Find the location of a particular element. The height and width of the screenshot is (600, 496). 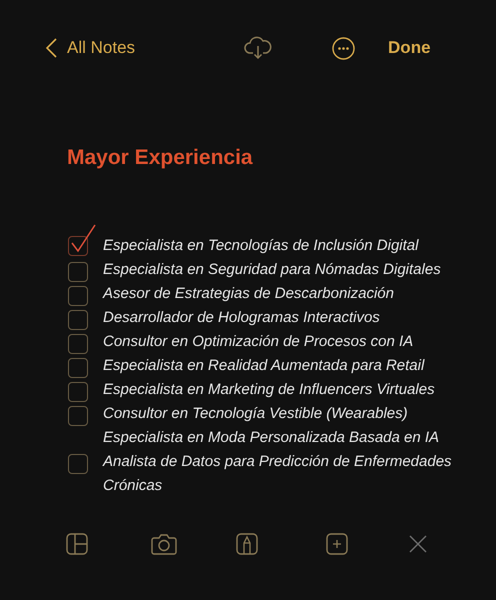

close-icon is located at coordinates (418, 544).